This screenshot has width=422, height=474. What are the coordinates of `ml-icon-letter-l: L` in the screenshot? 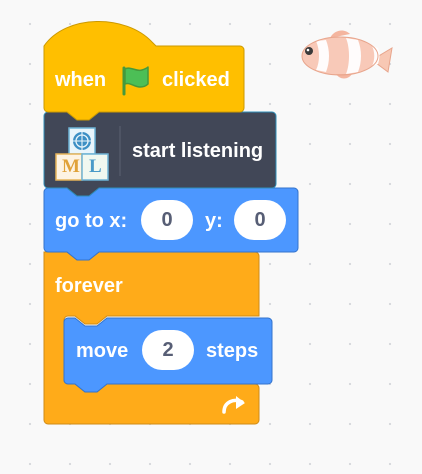 It's located at (95, 166).